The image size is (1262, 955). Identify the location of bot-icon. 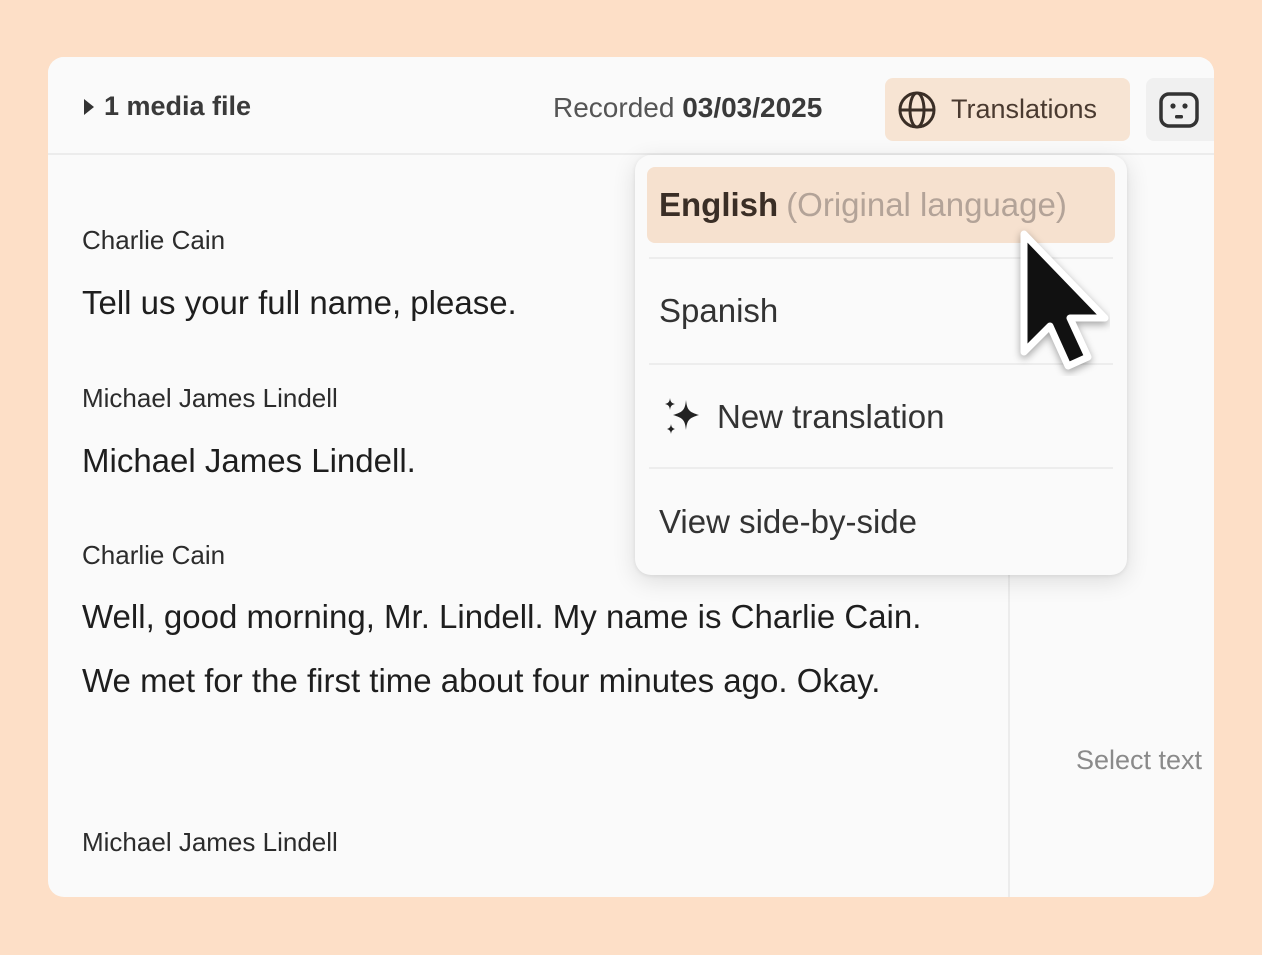
(1179, 110).